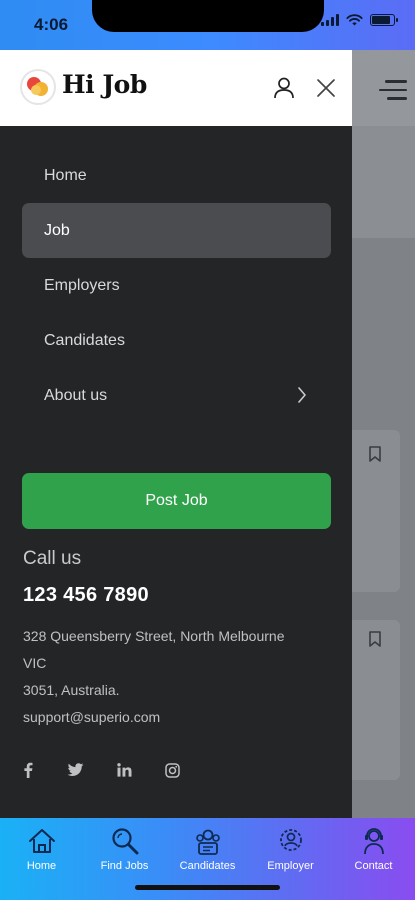 The image size is (415, 900). I want to click on device-notch, so click(208, 16).